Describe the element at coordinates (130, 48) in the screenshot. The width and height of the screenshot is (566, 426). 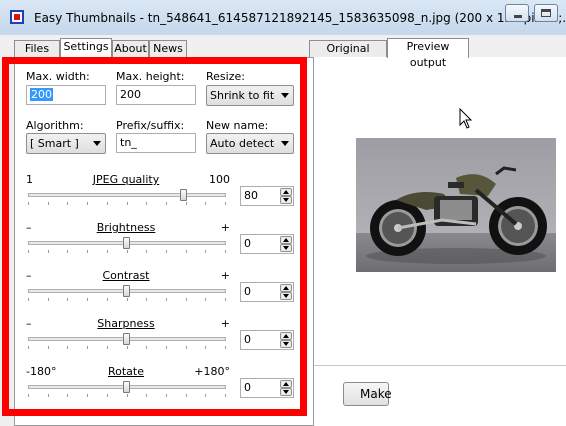
I see `tab-about: About` at that location.